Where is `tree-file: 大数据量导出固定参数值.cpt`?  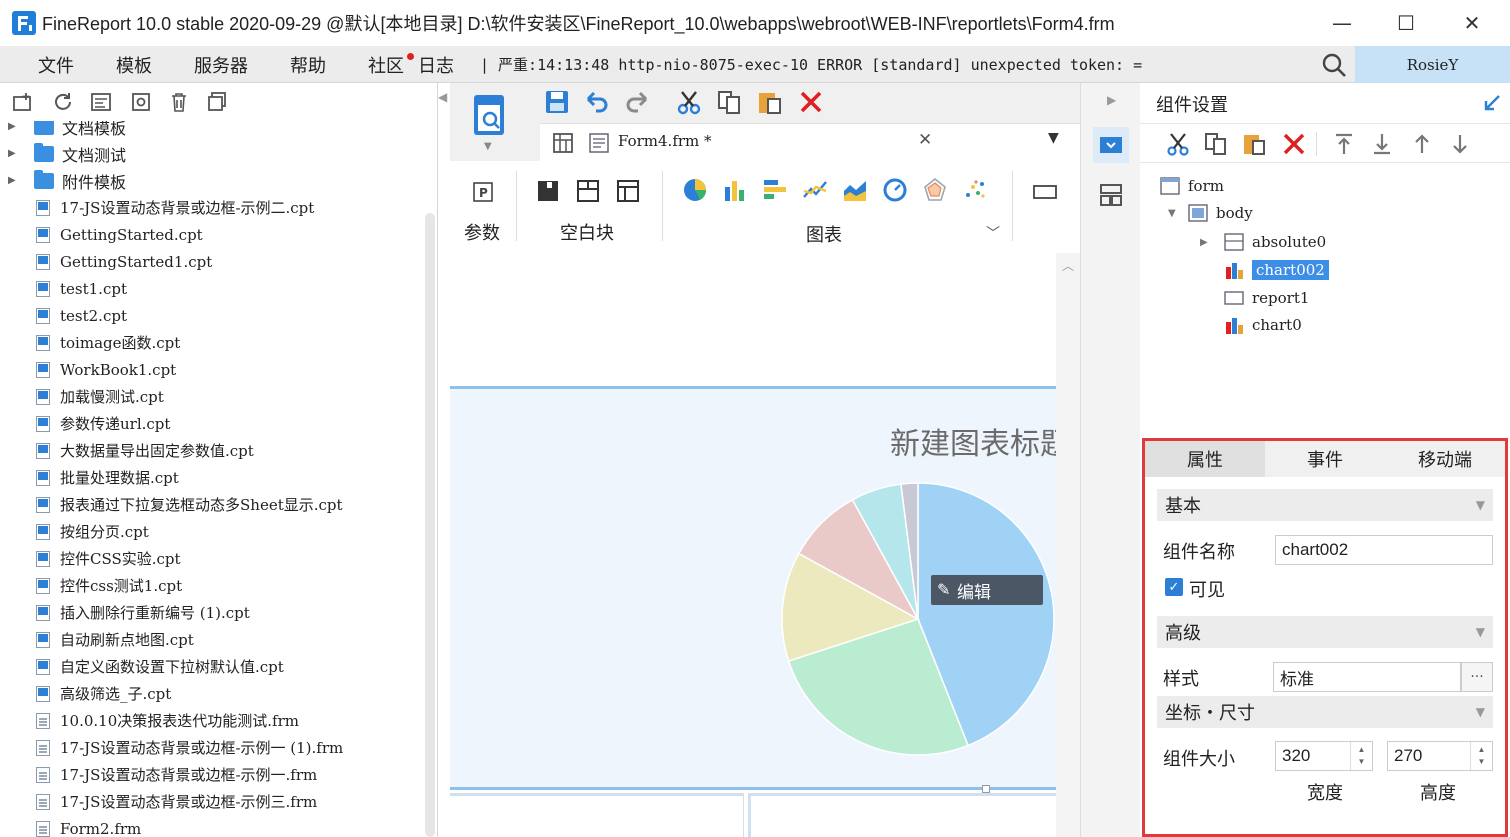
tree-file: 大数据量导出固定参数值.cpt is located at coordinates (127, 450).